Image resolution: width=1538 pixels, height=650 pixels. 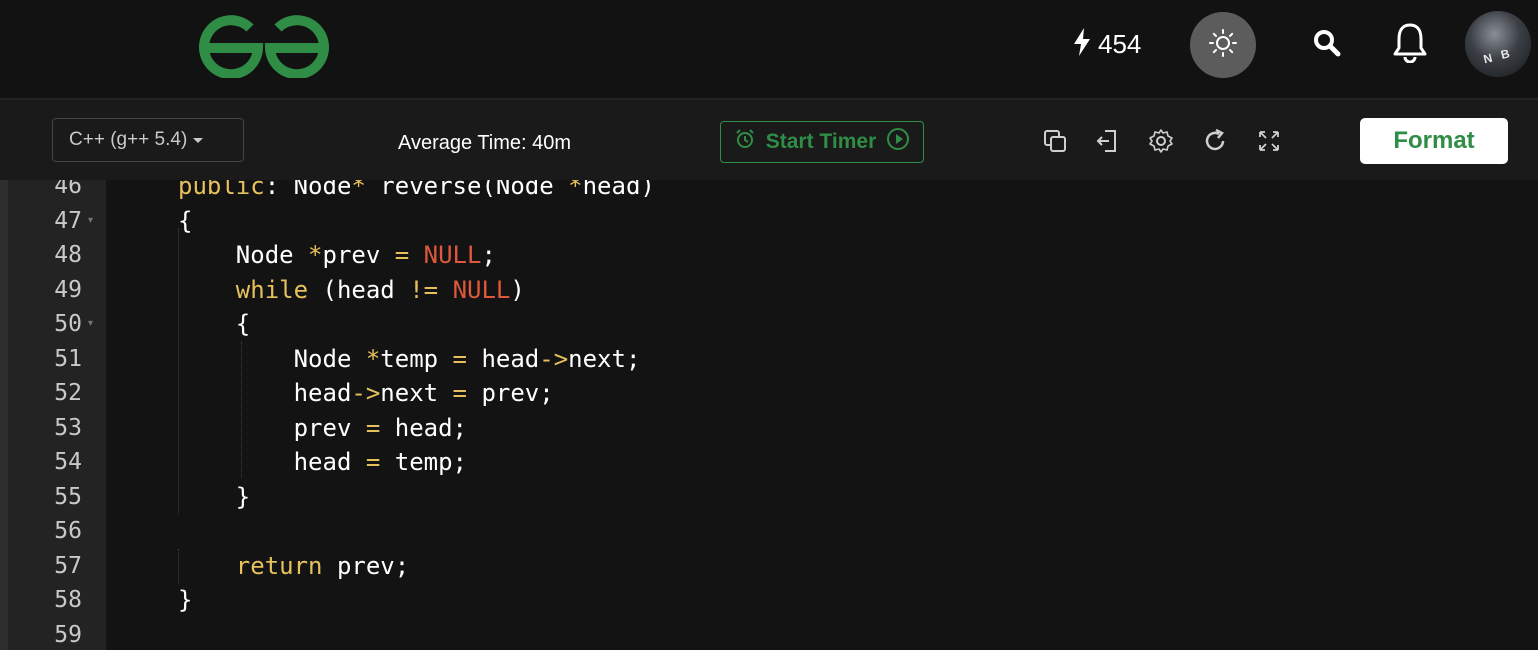 I want to click on code-token: next;, so click(x=604, y=358).